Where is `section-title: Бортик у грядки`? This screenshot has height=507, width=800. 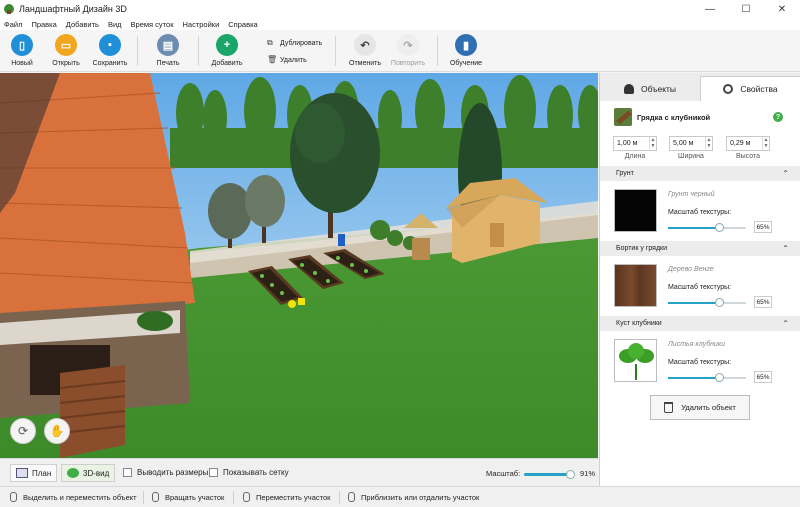 section-title: Бортик у грядки is located at coordinates (642, 248).